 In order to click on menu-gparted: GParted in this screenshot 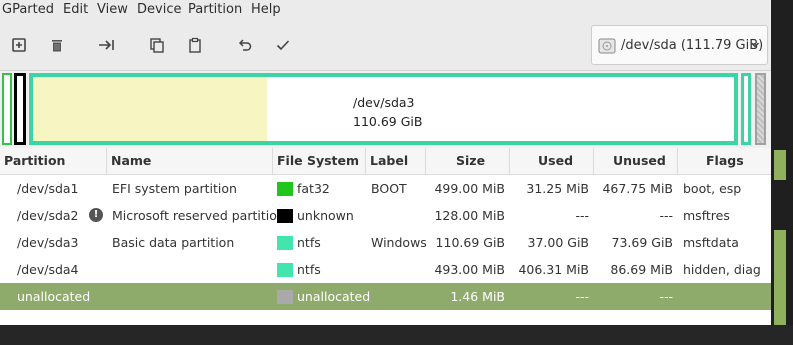, I will do `click(28, 9)`.